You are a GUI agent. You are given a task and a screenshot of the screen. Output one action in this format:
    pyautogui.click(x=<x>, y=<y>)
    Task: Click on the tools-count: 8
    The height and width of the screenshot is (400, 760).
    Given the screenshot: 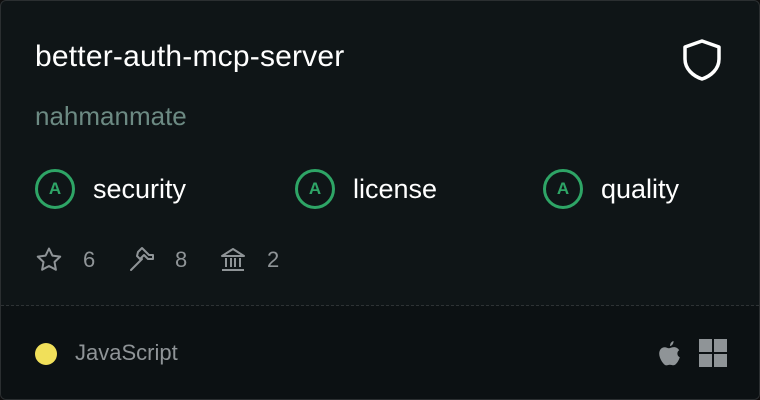 What is the action you would take?
    pyautogui.click(x=181, y=259)
    